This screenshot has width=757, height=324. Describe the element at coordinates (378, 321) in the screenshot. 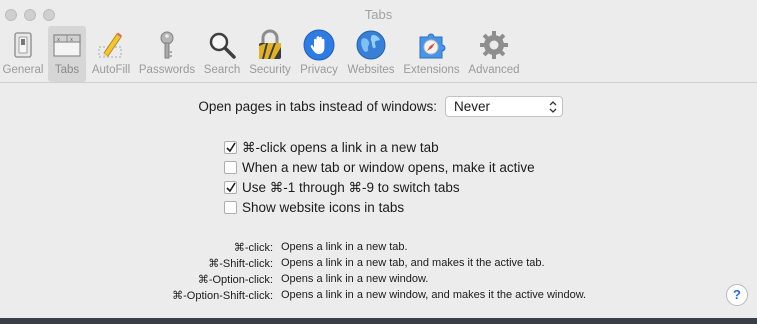

I see `desktop-background` at that location.